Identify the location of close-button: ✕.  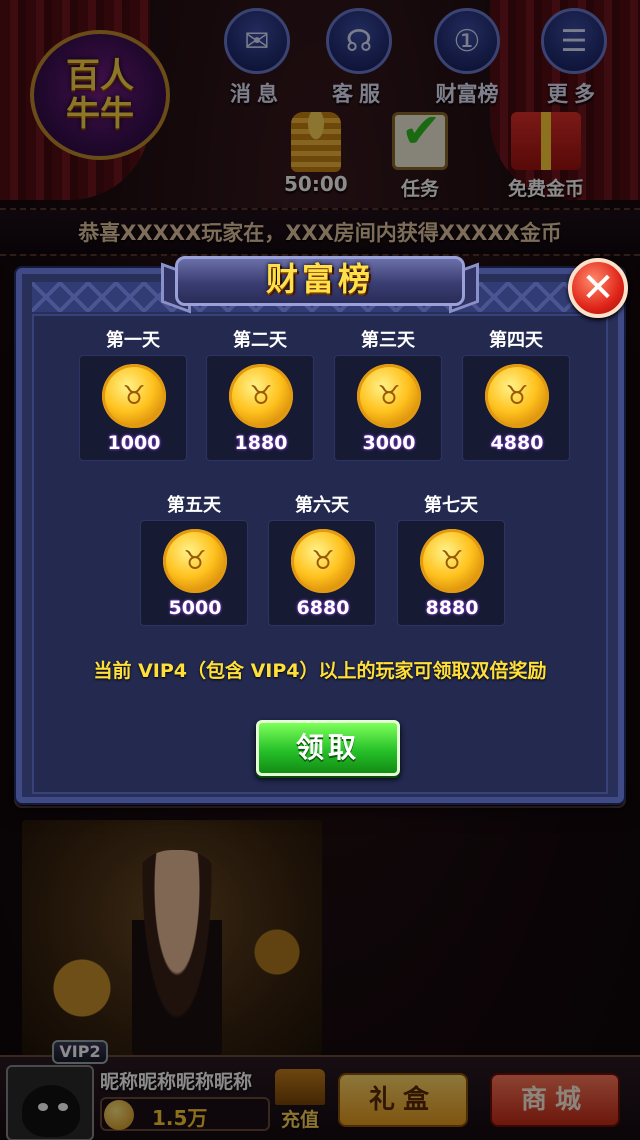
(598, 288).